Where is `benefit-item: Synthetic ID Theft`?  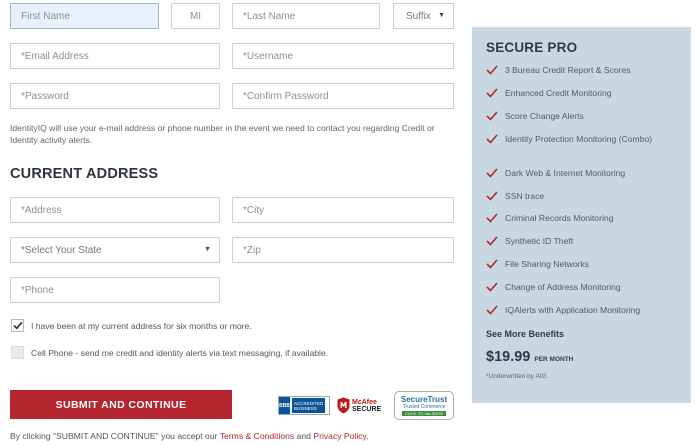 benefit-item: Synthetic ID Theft is located at coordinates (586, 241).